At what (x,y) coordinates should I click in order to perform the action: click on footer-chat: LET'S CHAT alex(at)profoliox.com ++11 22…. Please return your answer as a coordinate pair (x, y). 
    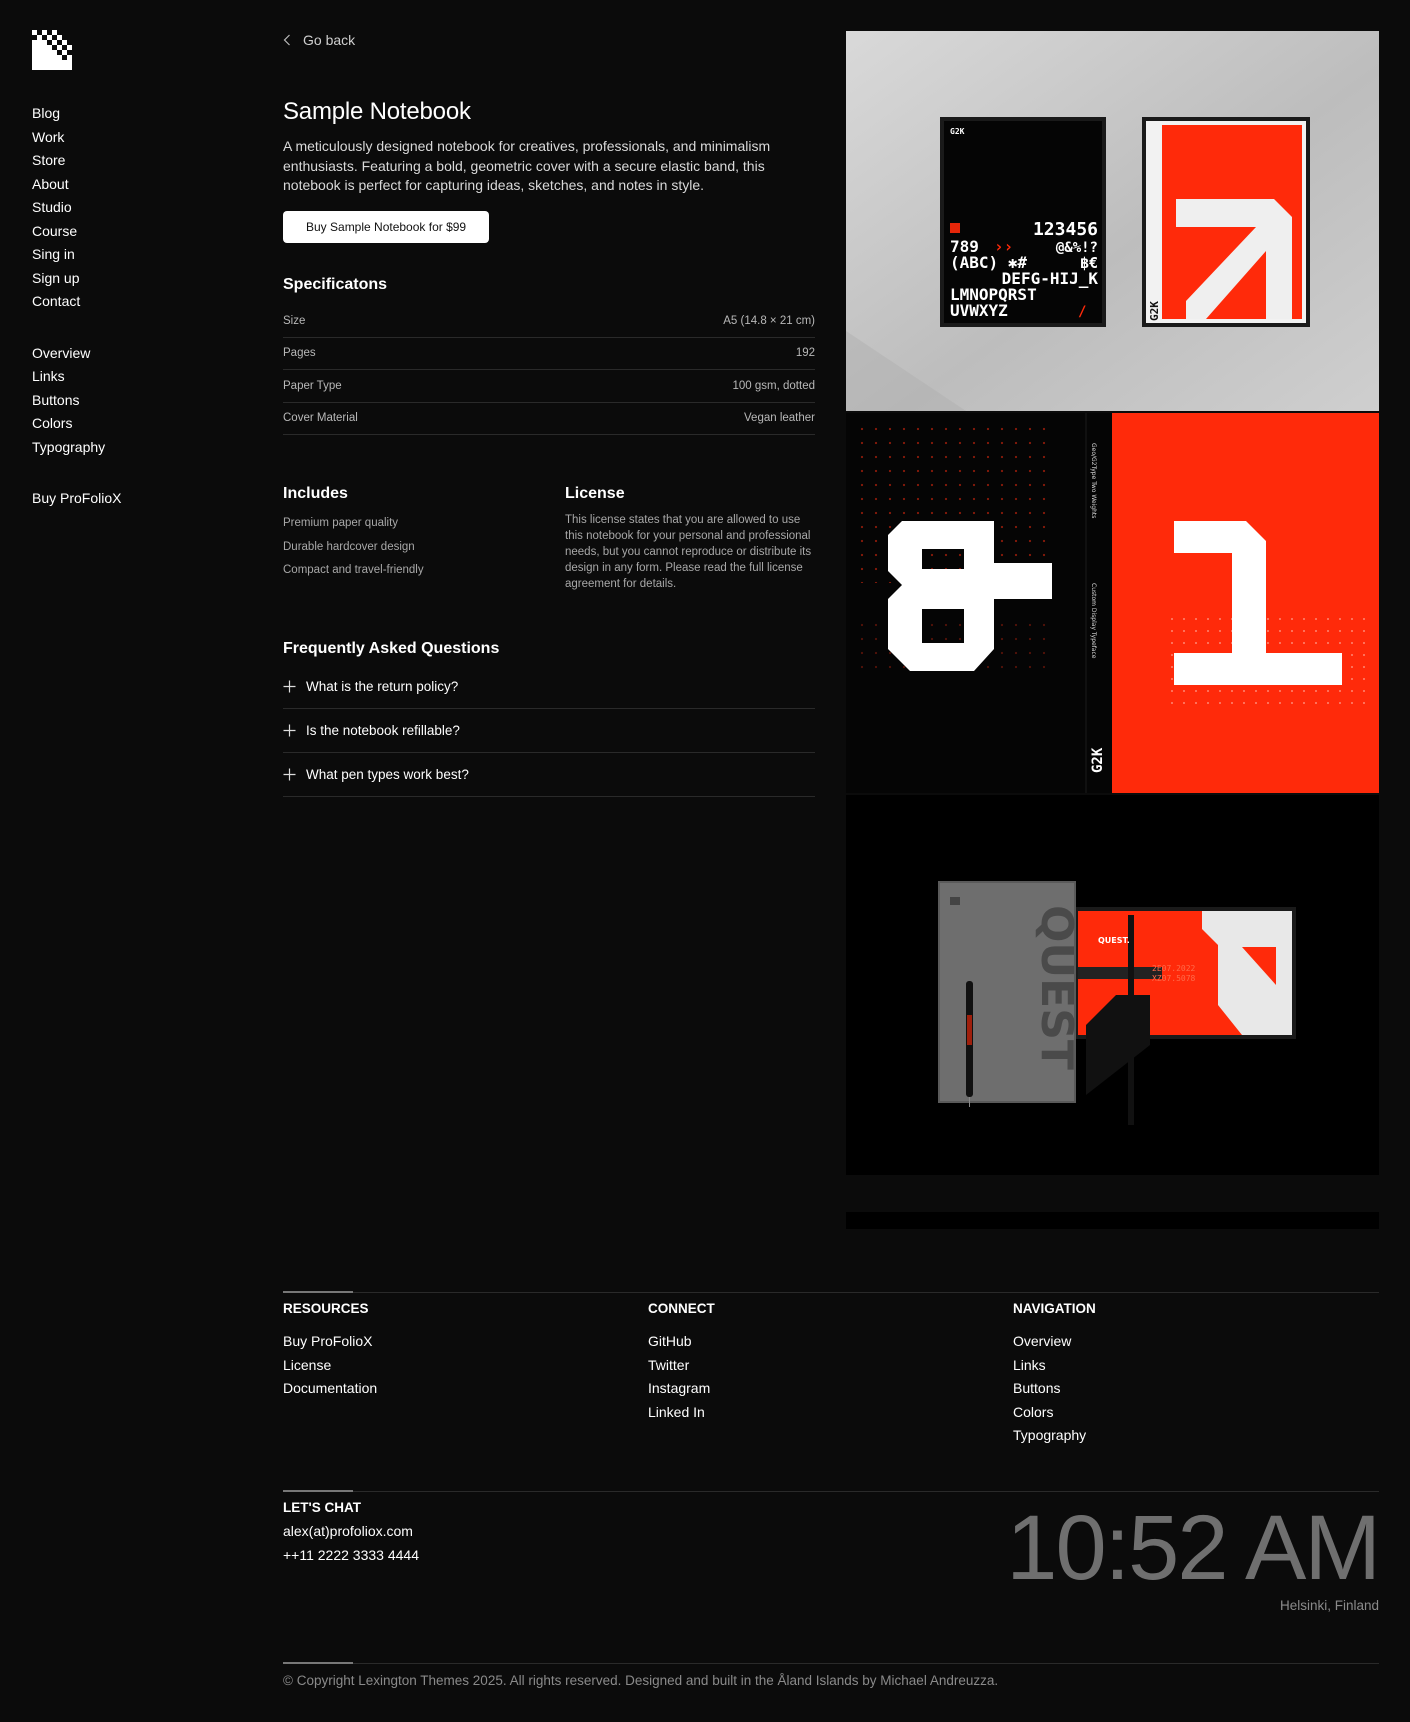
    Looking at the image, I should click on (351, 1533).